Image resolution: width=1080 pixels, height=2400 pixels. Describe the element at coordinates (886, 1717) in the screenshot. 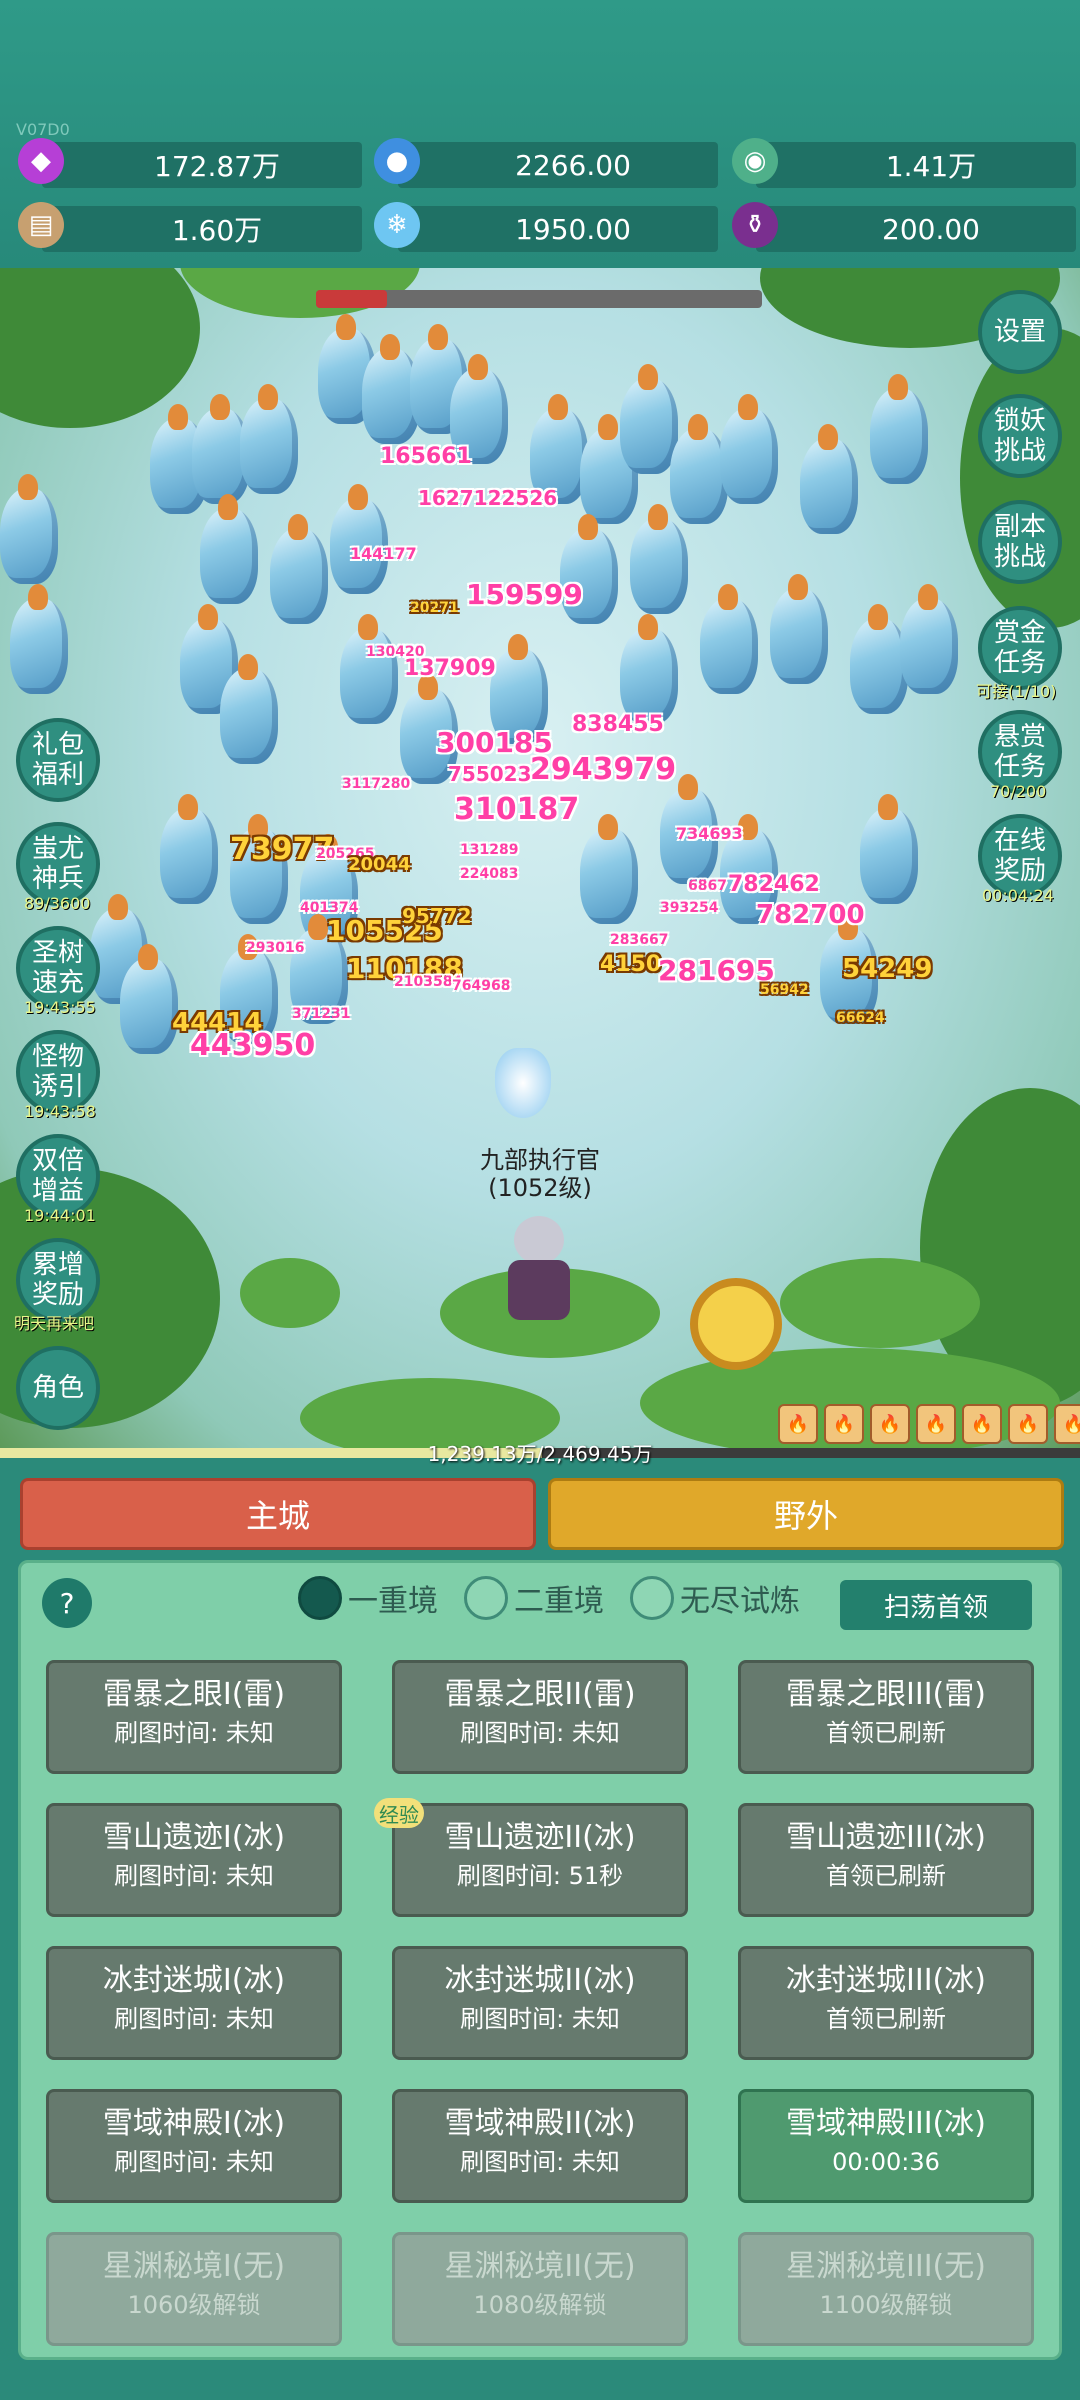

I see `map-card: 雷暴之眼III(雷) 首领已刷新` at that location.